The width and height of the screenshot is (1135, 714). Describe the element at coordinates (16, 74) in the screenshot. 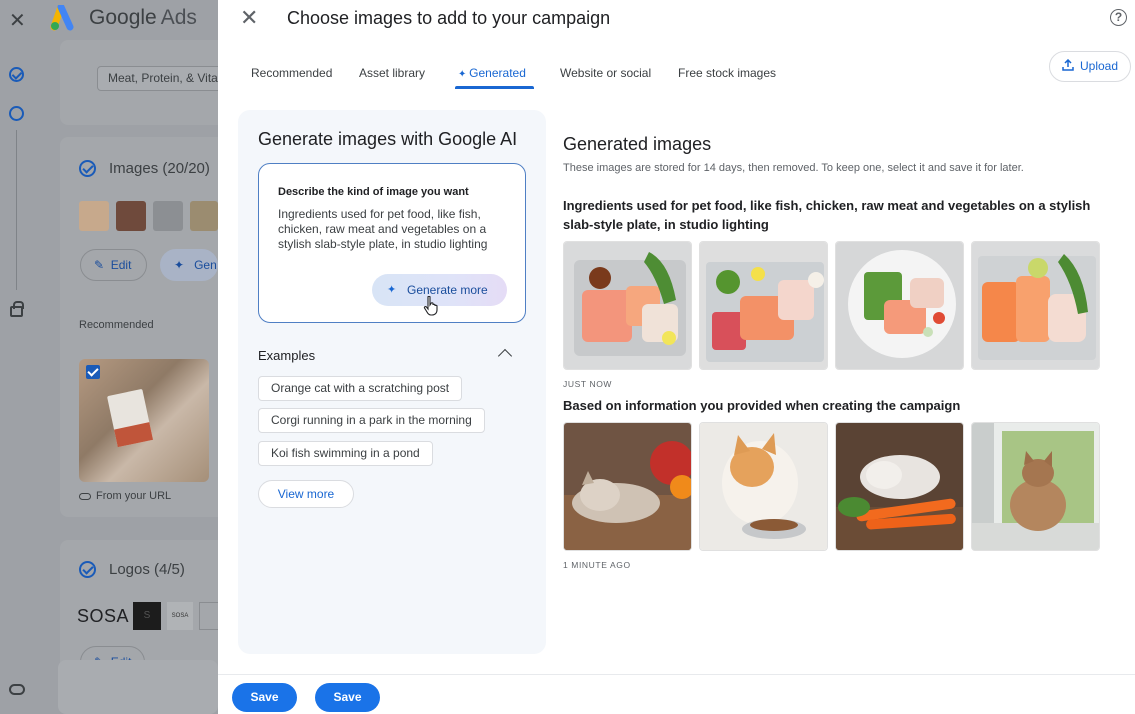

I see `step-complete-icon` at that location.